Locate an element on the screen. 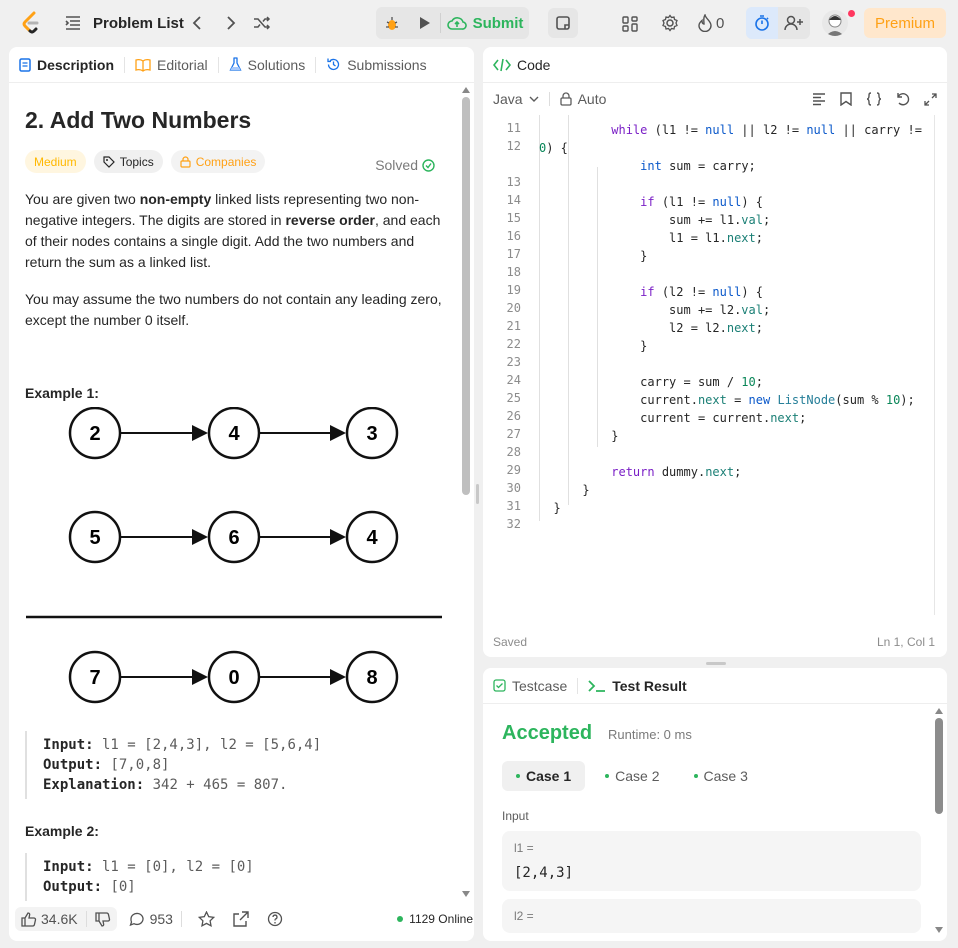  next-problem-icon is located at coordinates (231, 23).